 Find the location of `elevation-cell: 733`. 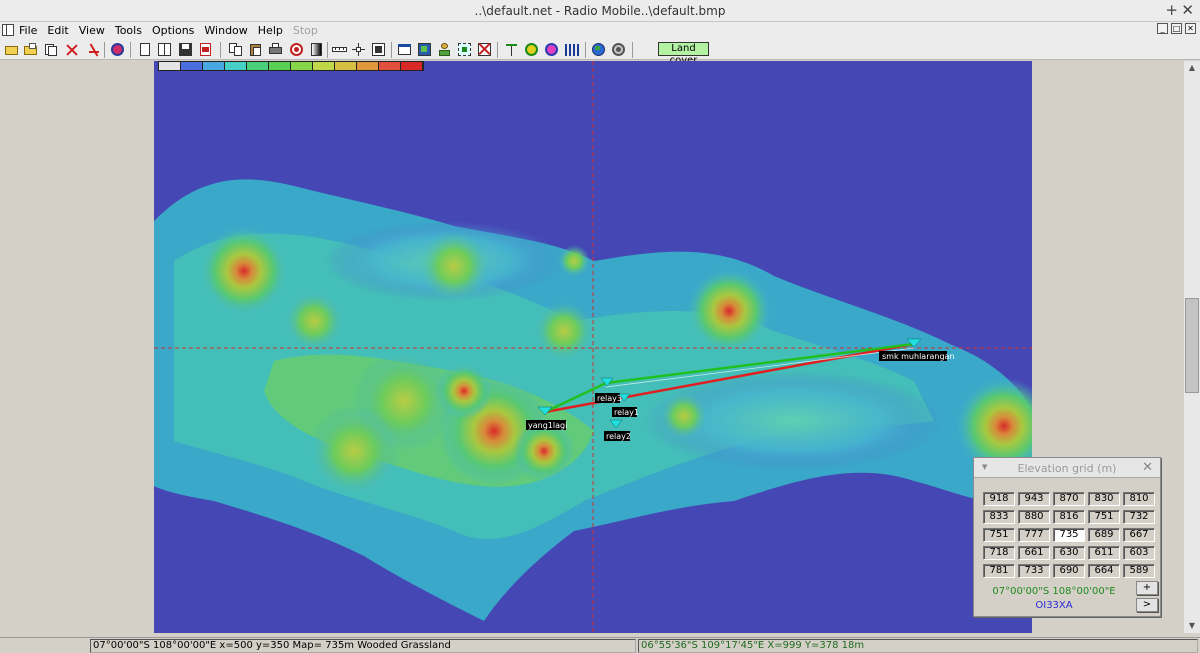

elevation-cell: 733 is located at coordinates (1034, 571).